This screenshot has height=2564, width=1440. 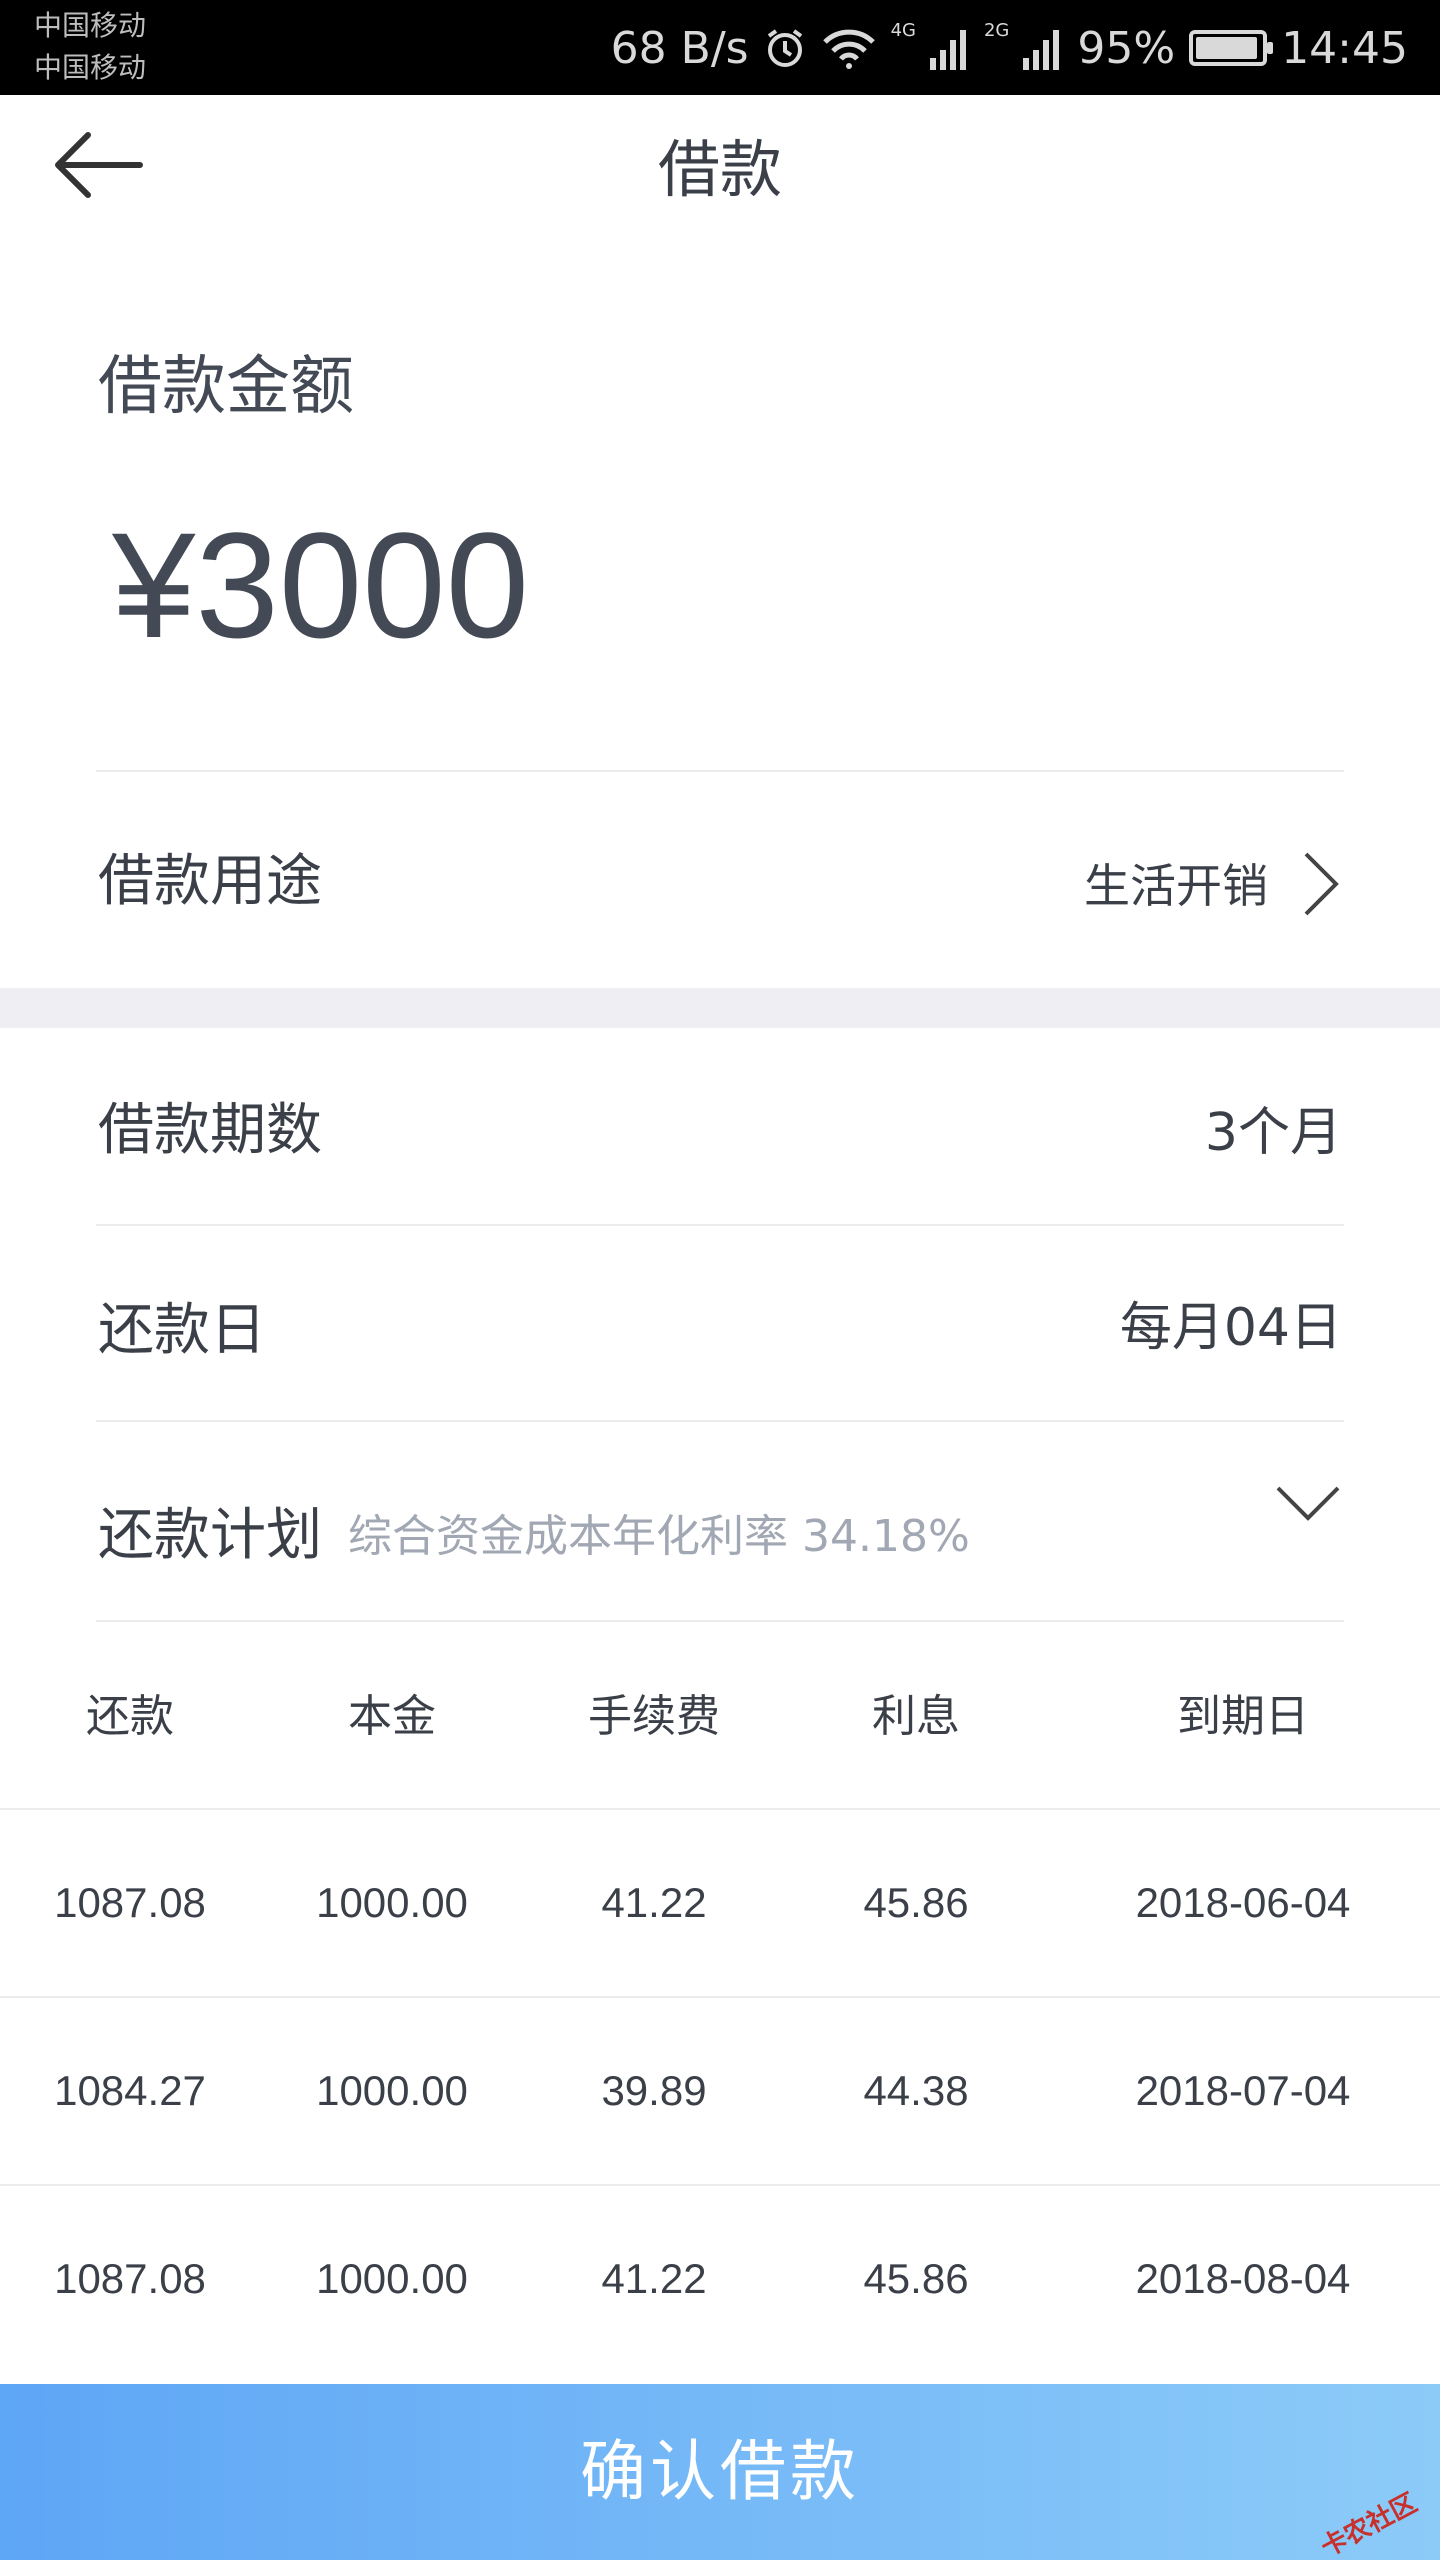 I want to click on cell-due-date: 2018-06-04, so click(x=1243, y=1902).